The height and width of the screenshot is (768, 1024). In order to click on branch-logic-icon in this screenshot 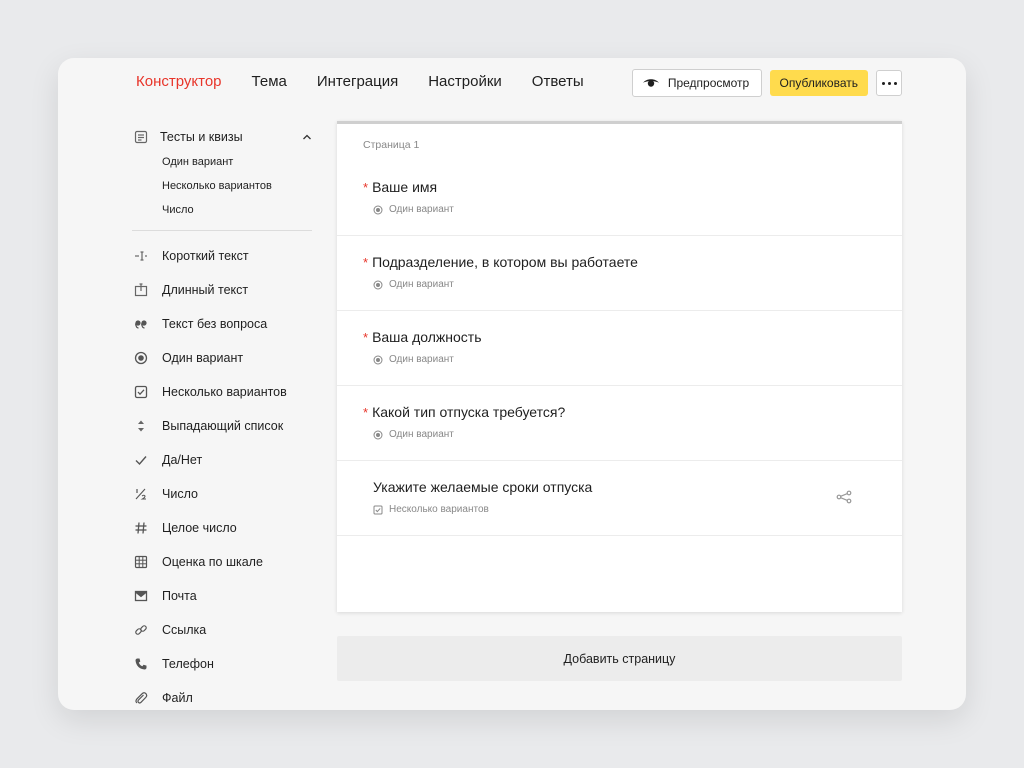, I will do `click(844, 497)`.